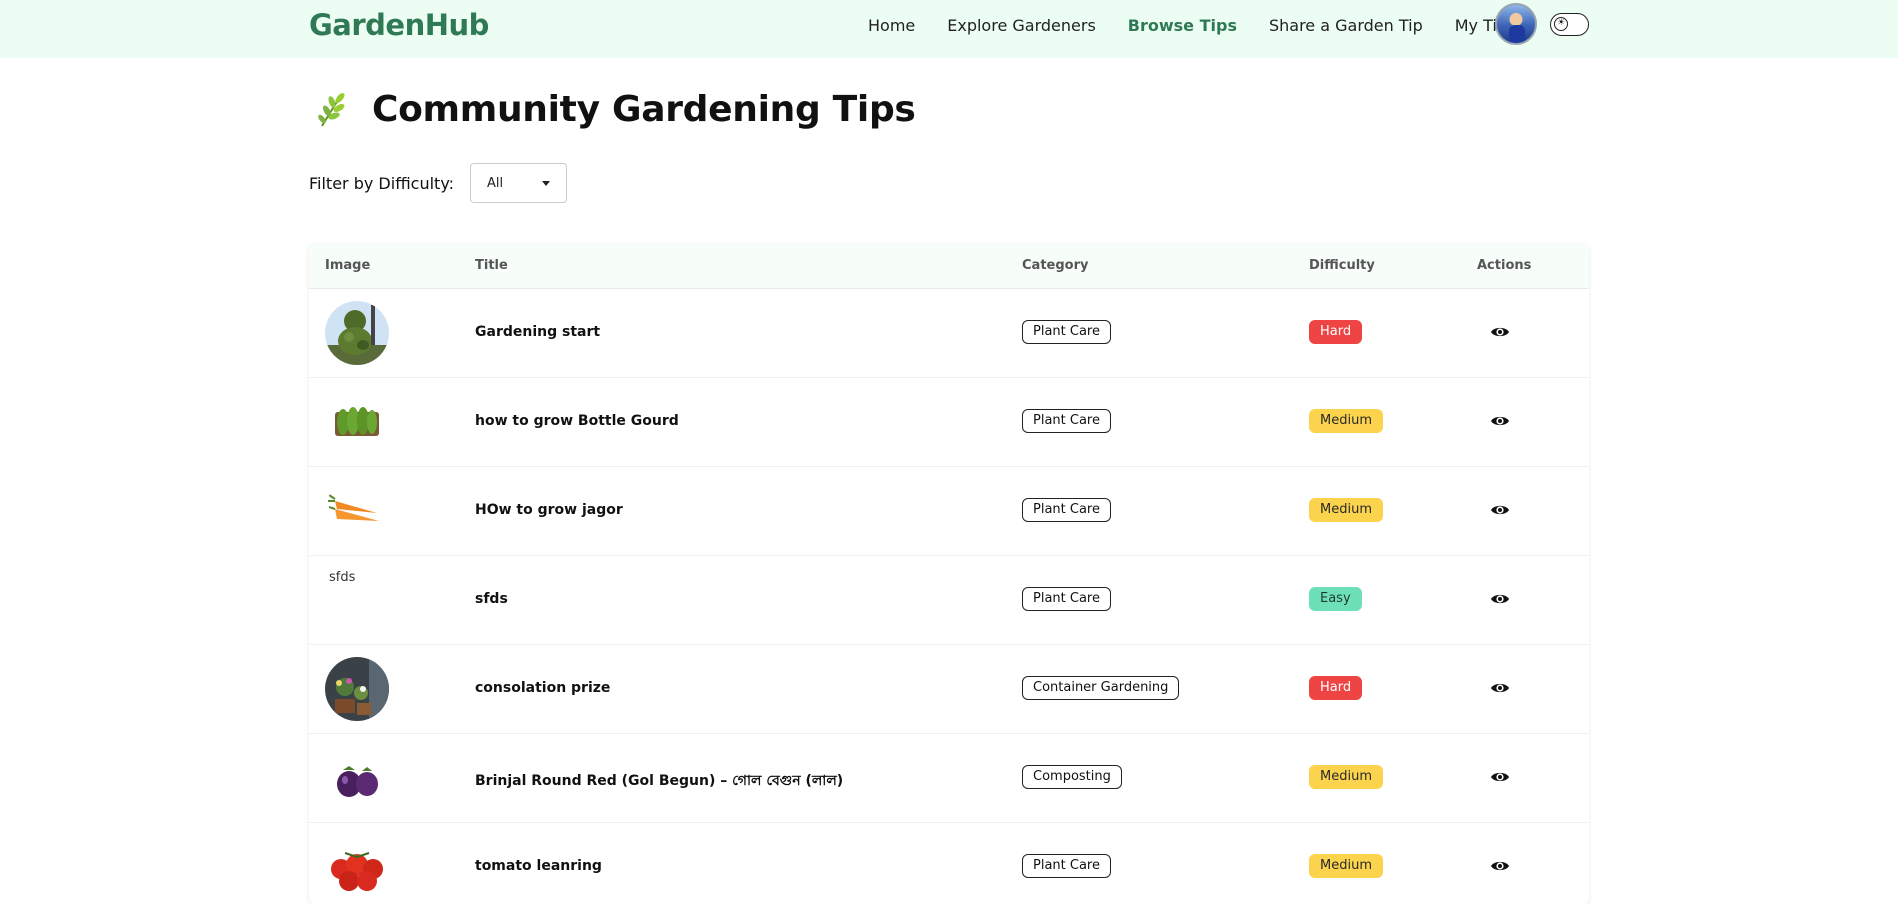 Image resolution: width=1898 pixels, height=904 pixels. What do you see at coordinates (342, 577) in the screenshot?
I see `broken-image: sfds` at bounding box center [342, 577].